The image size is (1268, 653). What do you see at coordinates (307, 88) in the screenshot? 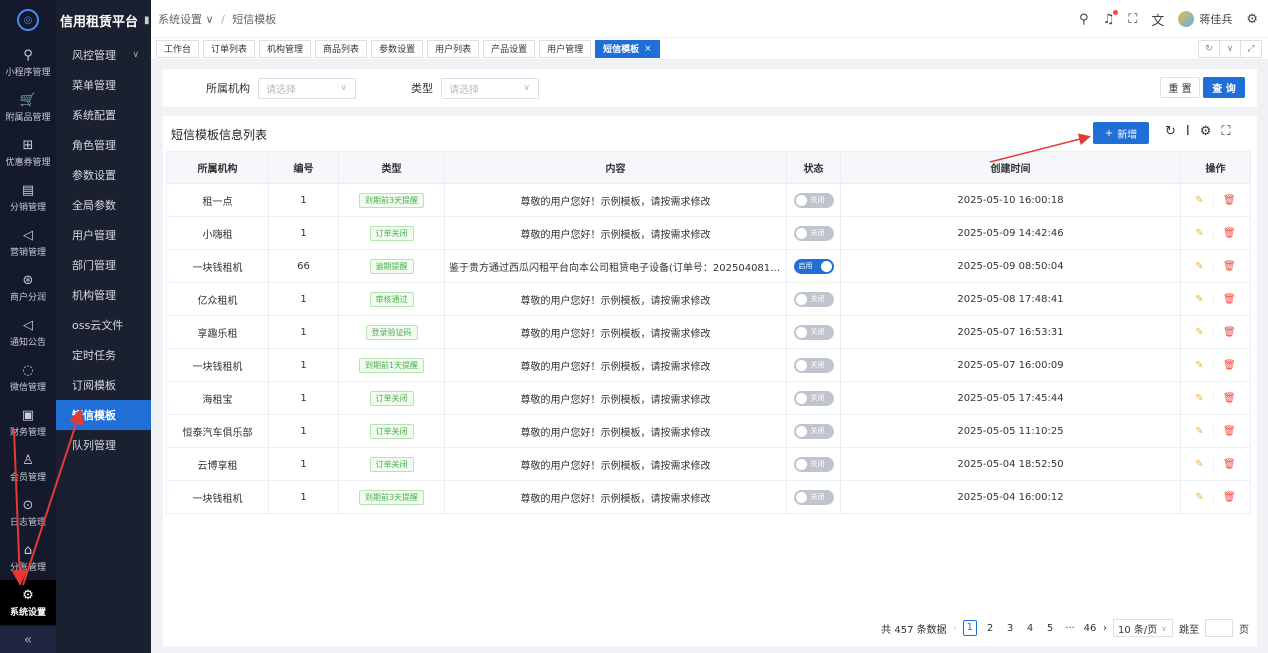
I see `org-select: 请选择 ∨` at bounding box center [307, 88].